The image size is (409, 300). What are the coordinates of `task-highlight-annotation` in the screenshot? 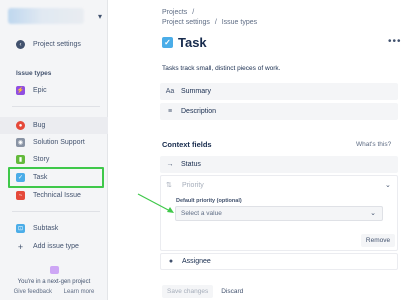 It's located at (56, 177).